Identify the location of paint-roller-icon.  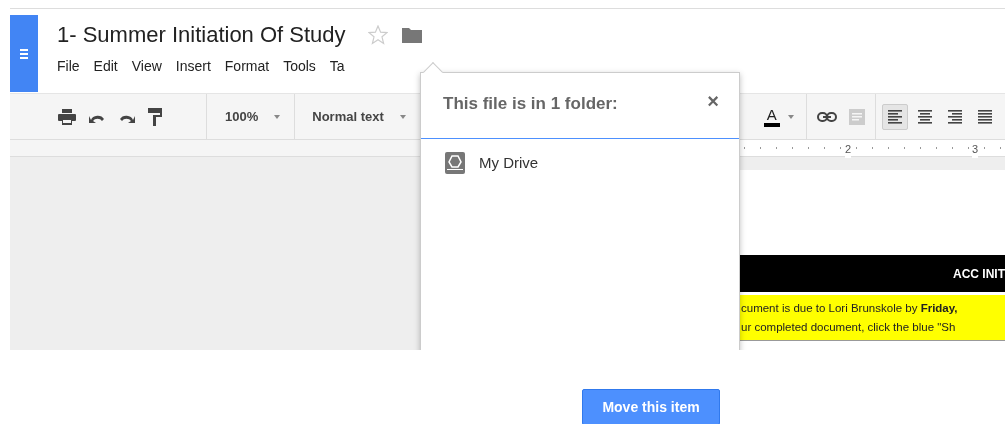
(155, 116).